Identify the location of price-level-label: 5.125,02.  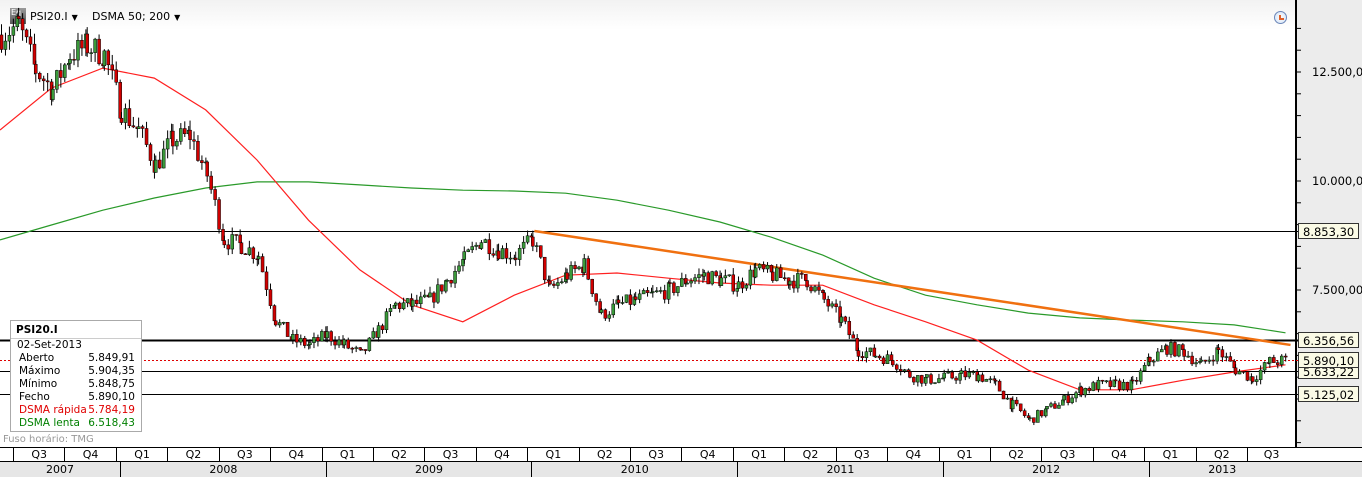
(1329, 393).